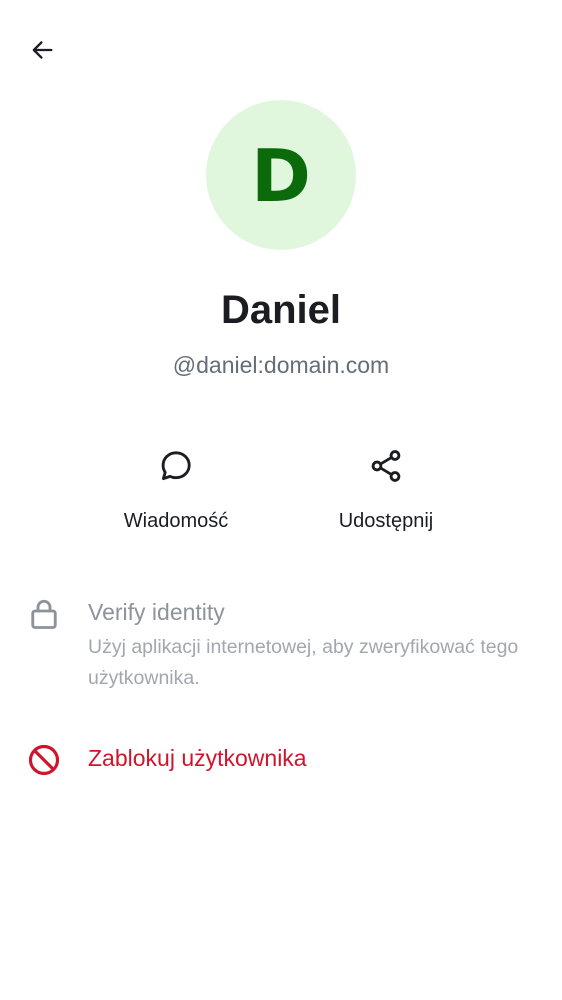 The image size is (562, 1000). I want to click on avatar-initial: D, so click(281, 176).